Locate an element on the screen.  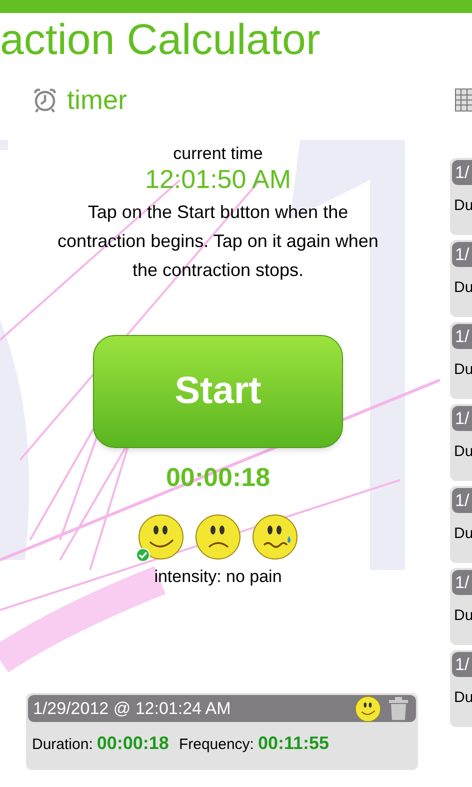
check-icon is located at coordinates (143, 555).